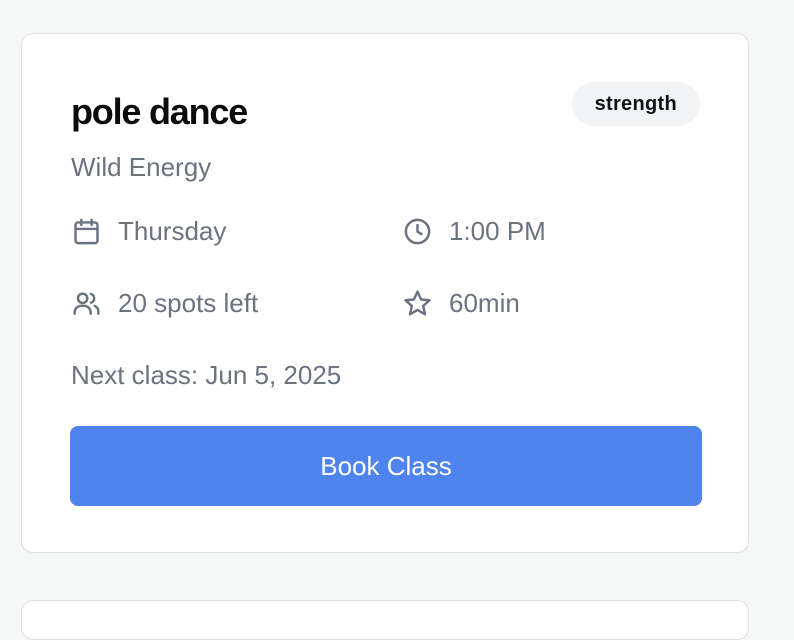 This screenshot has width=794, height=640. Describe the element at coordinates (484, 303) in the screenshot. I see `class-duration-label: 60min` at that location.